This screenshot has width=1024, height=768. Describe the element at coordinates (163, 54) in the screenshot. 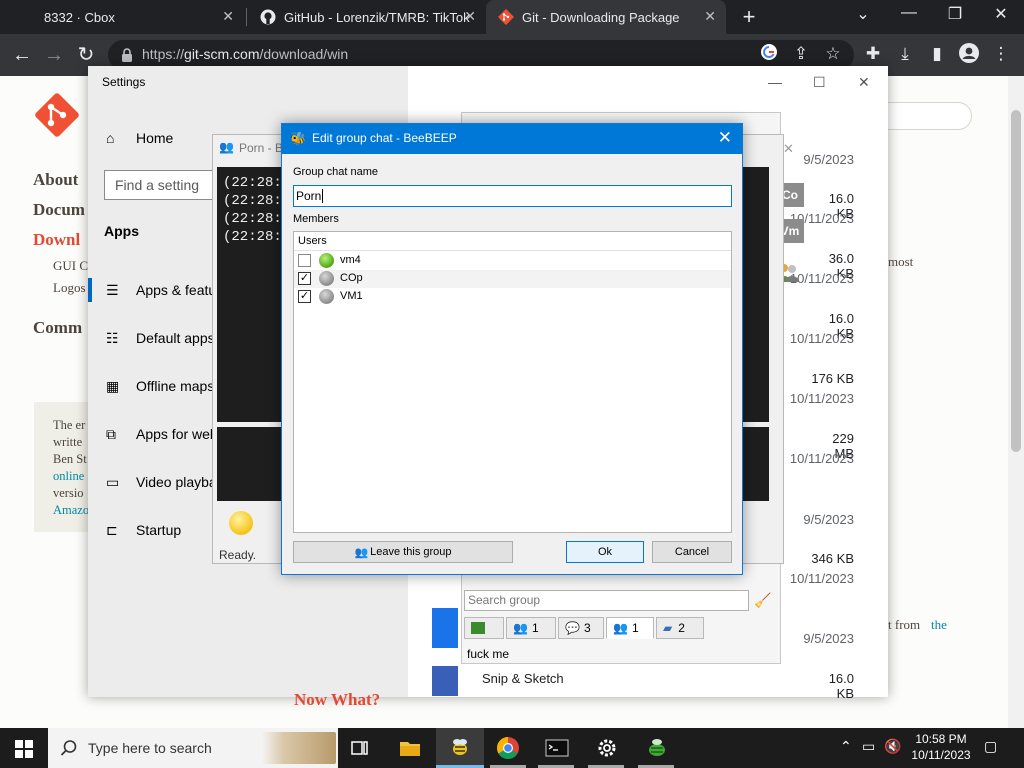

I see `url-scheme: https://` at that location.